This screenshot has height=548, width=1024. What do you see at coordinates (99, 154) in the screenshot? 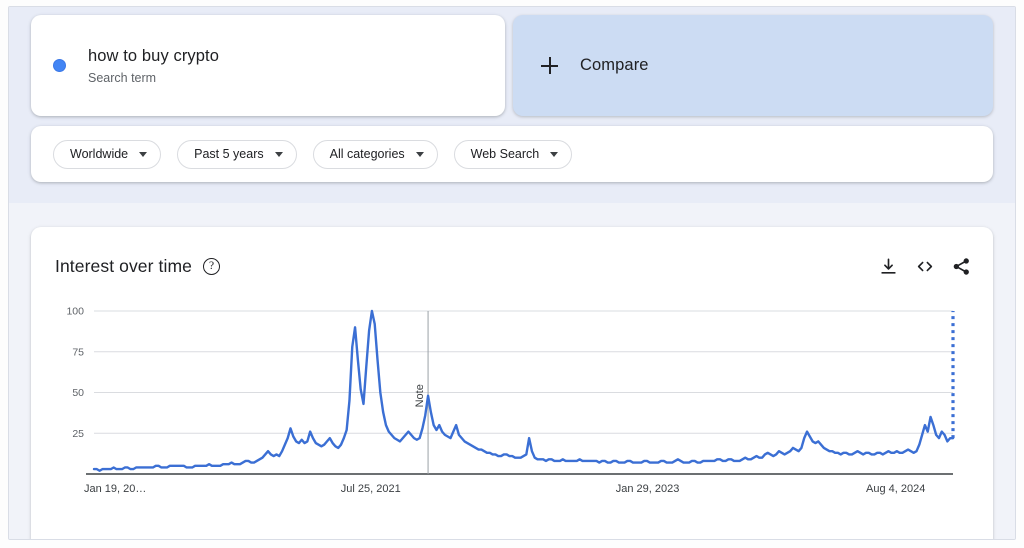
I see `filter-location-label: Worldwide` at bounding box center [99, 154].